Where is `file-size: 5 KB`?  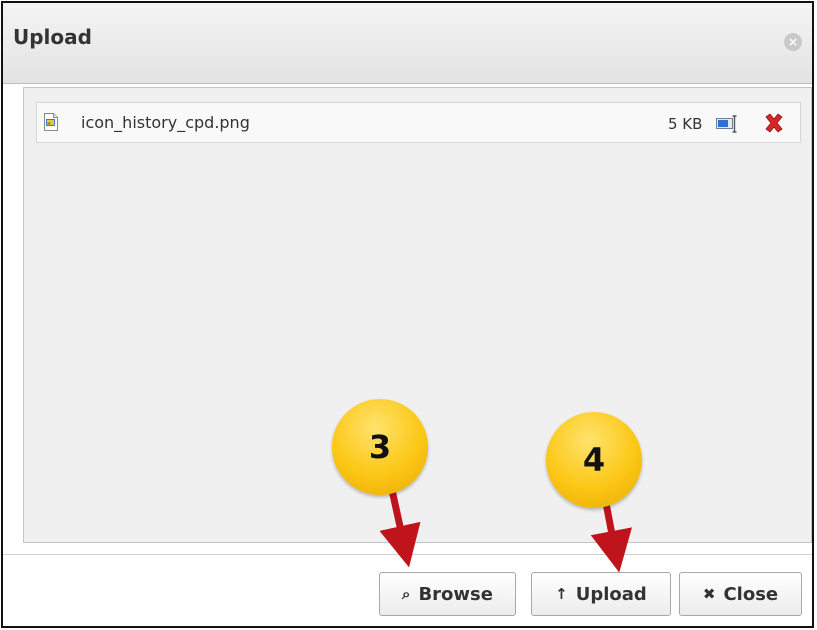 file-size: 5 KB is located at coordinates (685, 124).